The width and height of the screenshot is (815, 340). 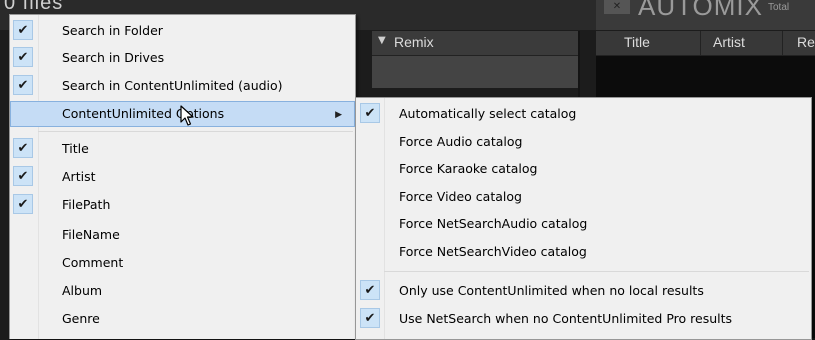 What do you see at coordinates (475, 72) in the screenshot?
I see `browser-row` at bounding box center [475, 72].